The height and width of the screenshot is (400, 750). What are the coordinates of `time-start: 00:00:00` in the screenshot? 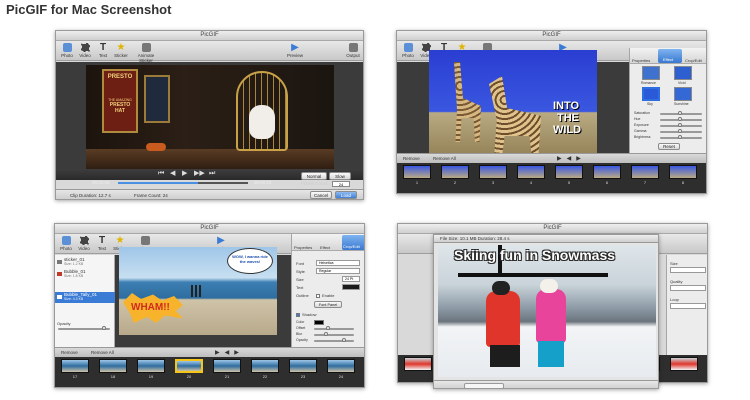 It's located at (101, 182).